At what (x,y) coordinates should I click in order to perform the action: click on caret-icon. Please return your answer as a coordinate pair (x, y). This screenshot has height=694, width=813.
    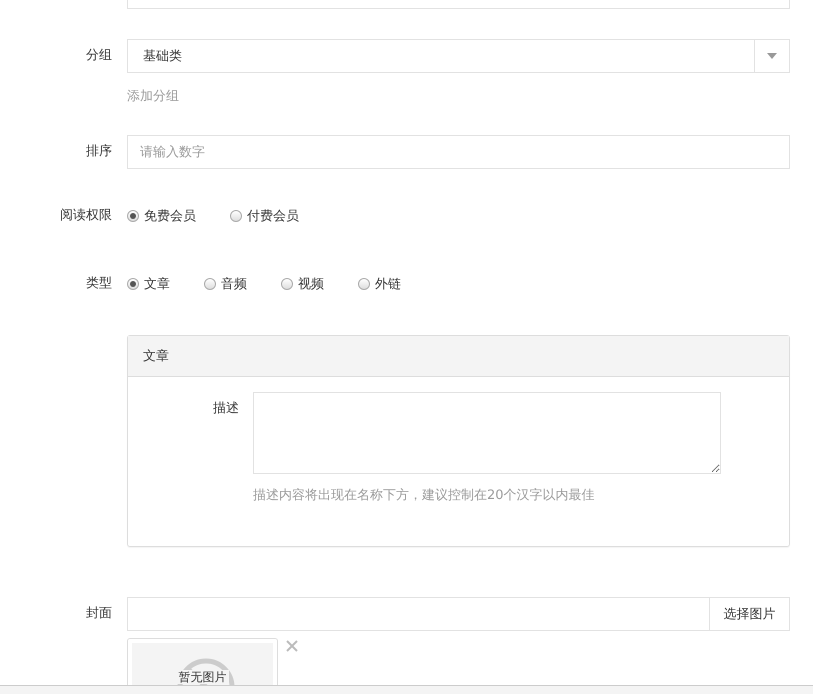
    Looking at the image, I should click on (772, 56).